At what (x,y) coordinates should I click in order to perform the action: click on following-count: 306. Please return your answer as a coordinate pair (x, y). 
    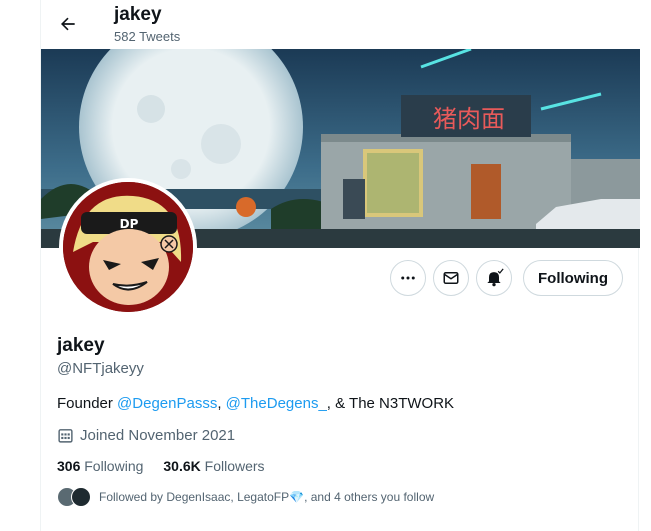
    Looking at the image, I should click on (69, 466).